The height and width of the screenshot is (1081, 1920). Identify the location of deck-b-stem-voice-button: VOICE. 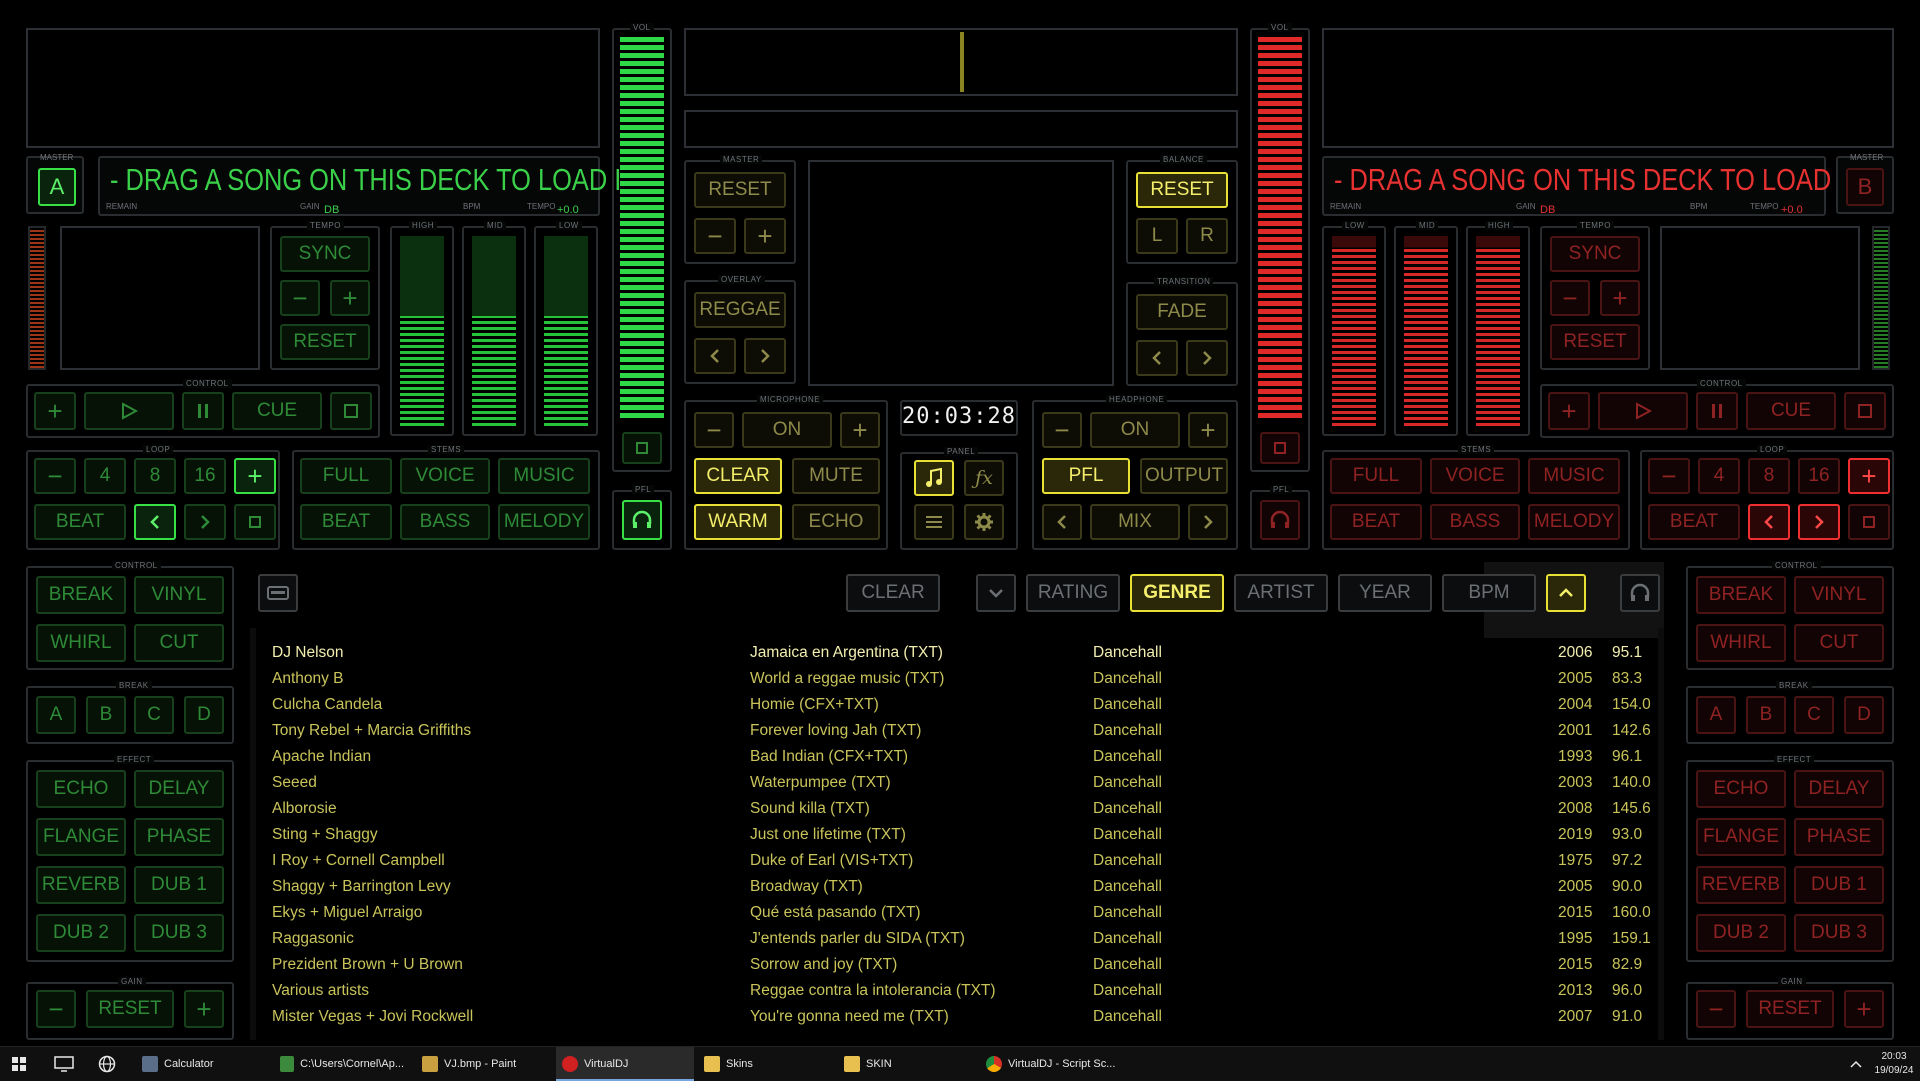
(1475, 476).